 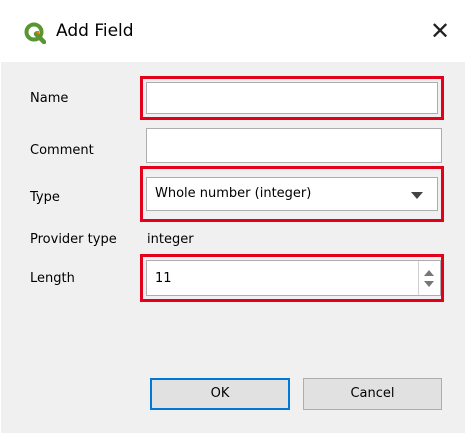 I want to click on close-icon: ✕, so click(x=440, y=31).